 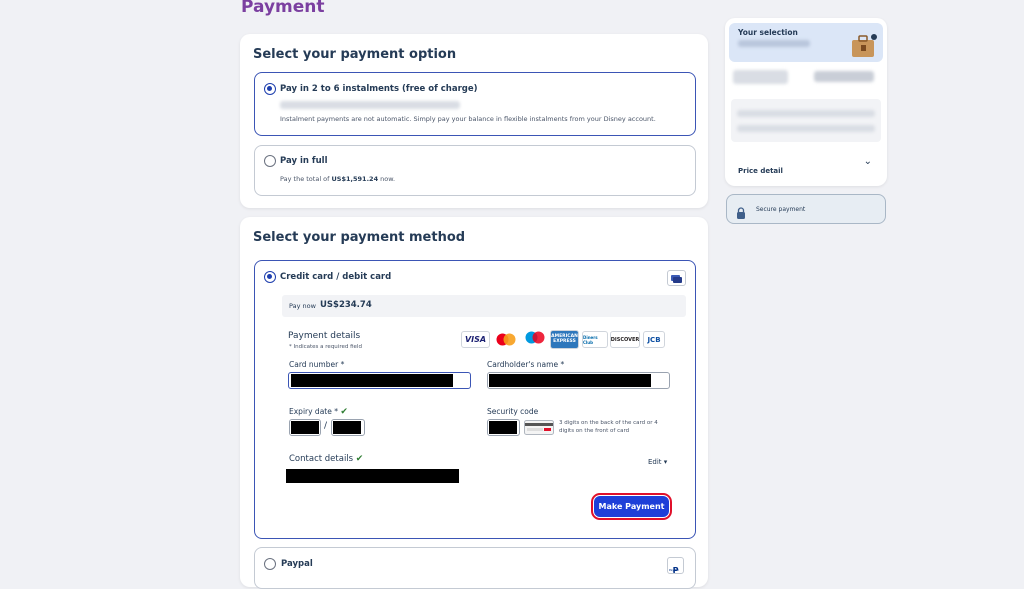 What do you see at coordinates (475, 170) in the screenshot?
I see `pay-in-full-option` at bounding box center [475, 170].